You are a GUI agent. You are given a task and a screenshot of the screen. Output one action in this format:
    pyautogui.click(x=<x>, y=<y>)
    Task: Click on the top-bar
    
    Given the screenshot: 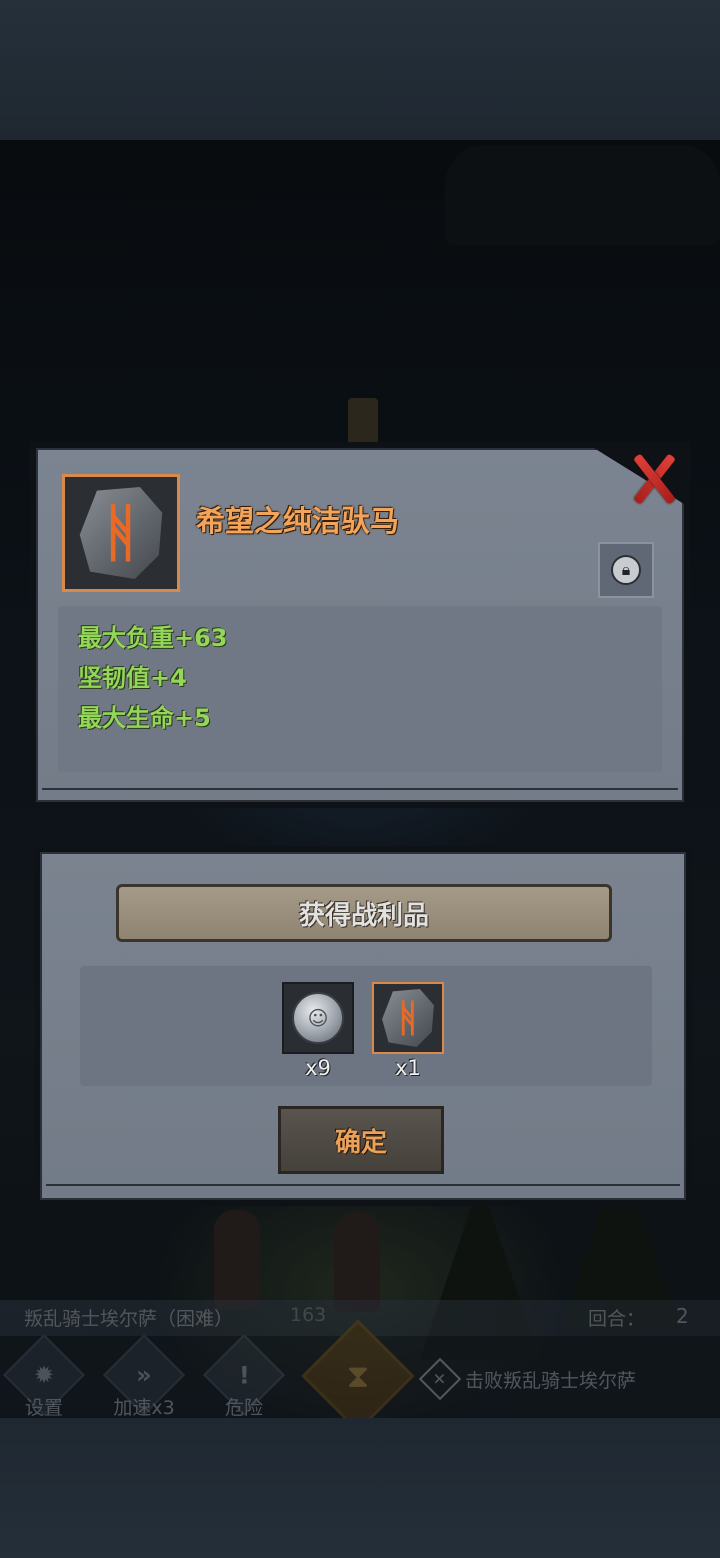 What is the action you would take?
    pyautogui.click(x=360, y=70)
    